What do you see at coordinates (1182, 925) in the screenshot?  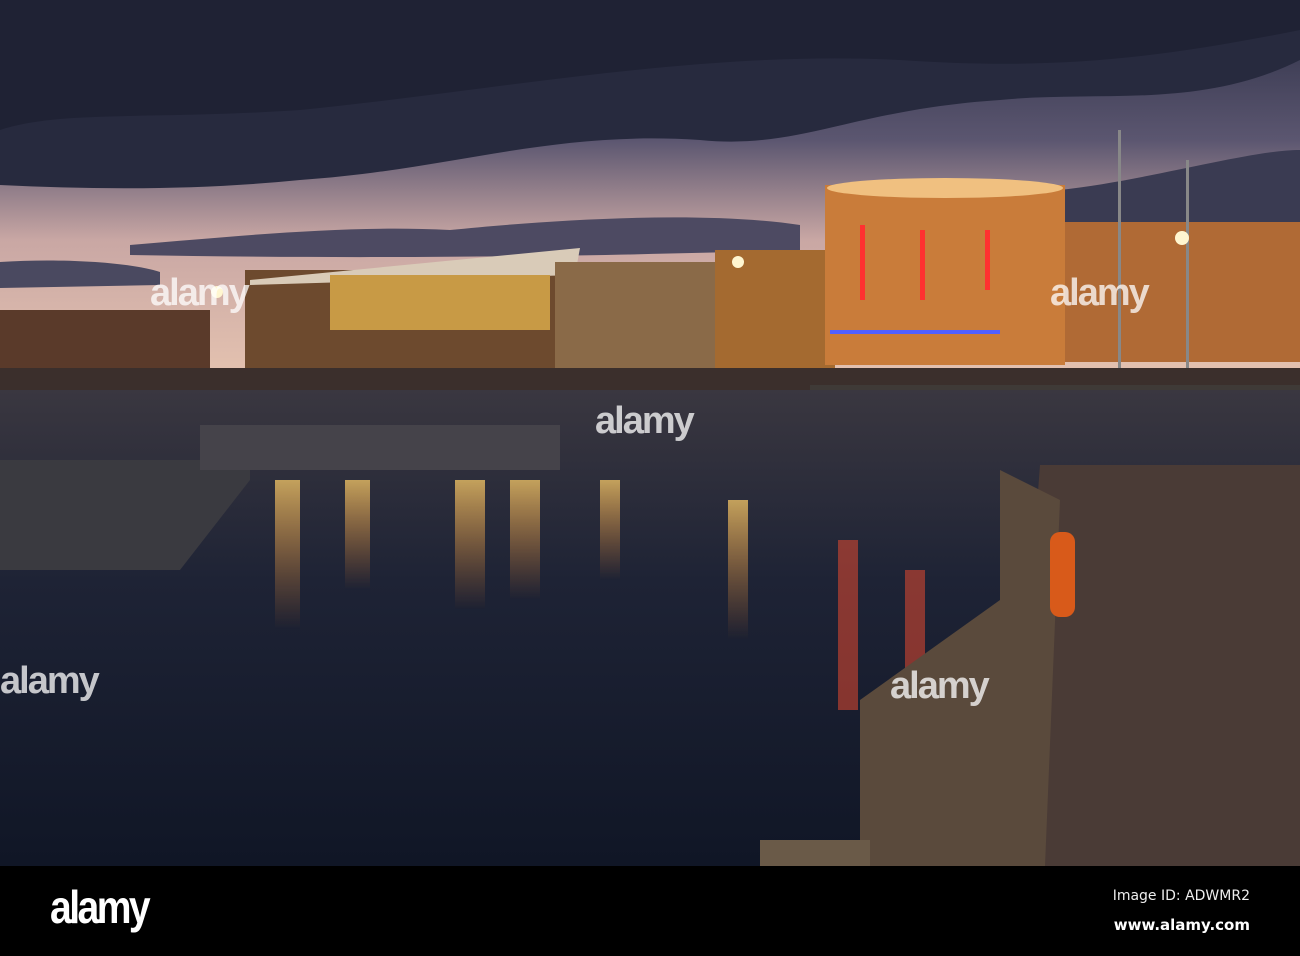 I see `website-link: www.alamy.com` at bounding box center [1182, 925].